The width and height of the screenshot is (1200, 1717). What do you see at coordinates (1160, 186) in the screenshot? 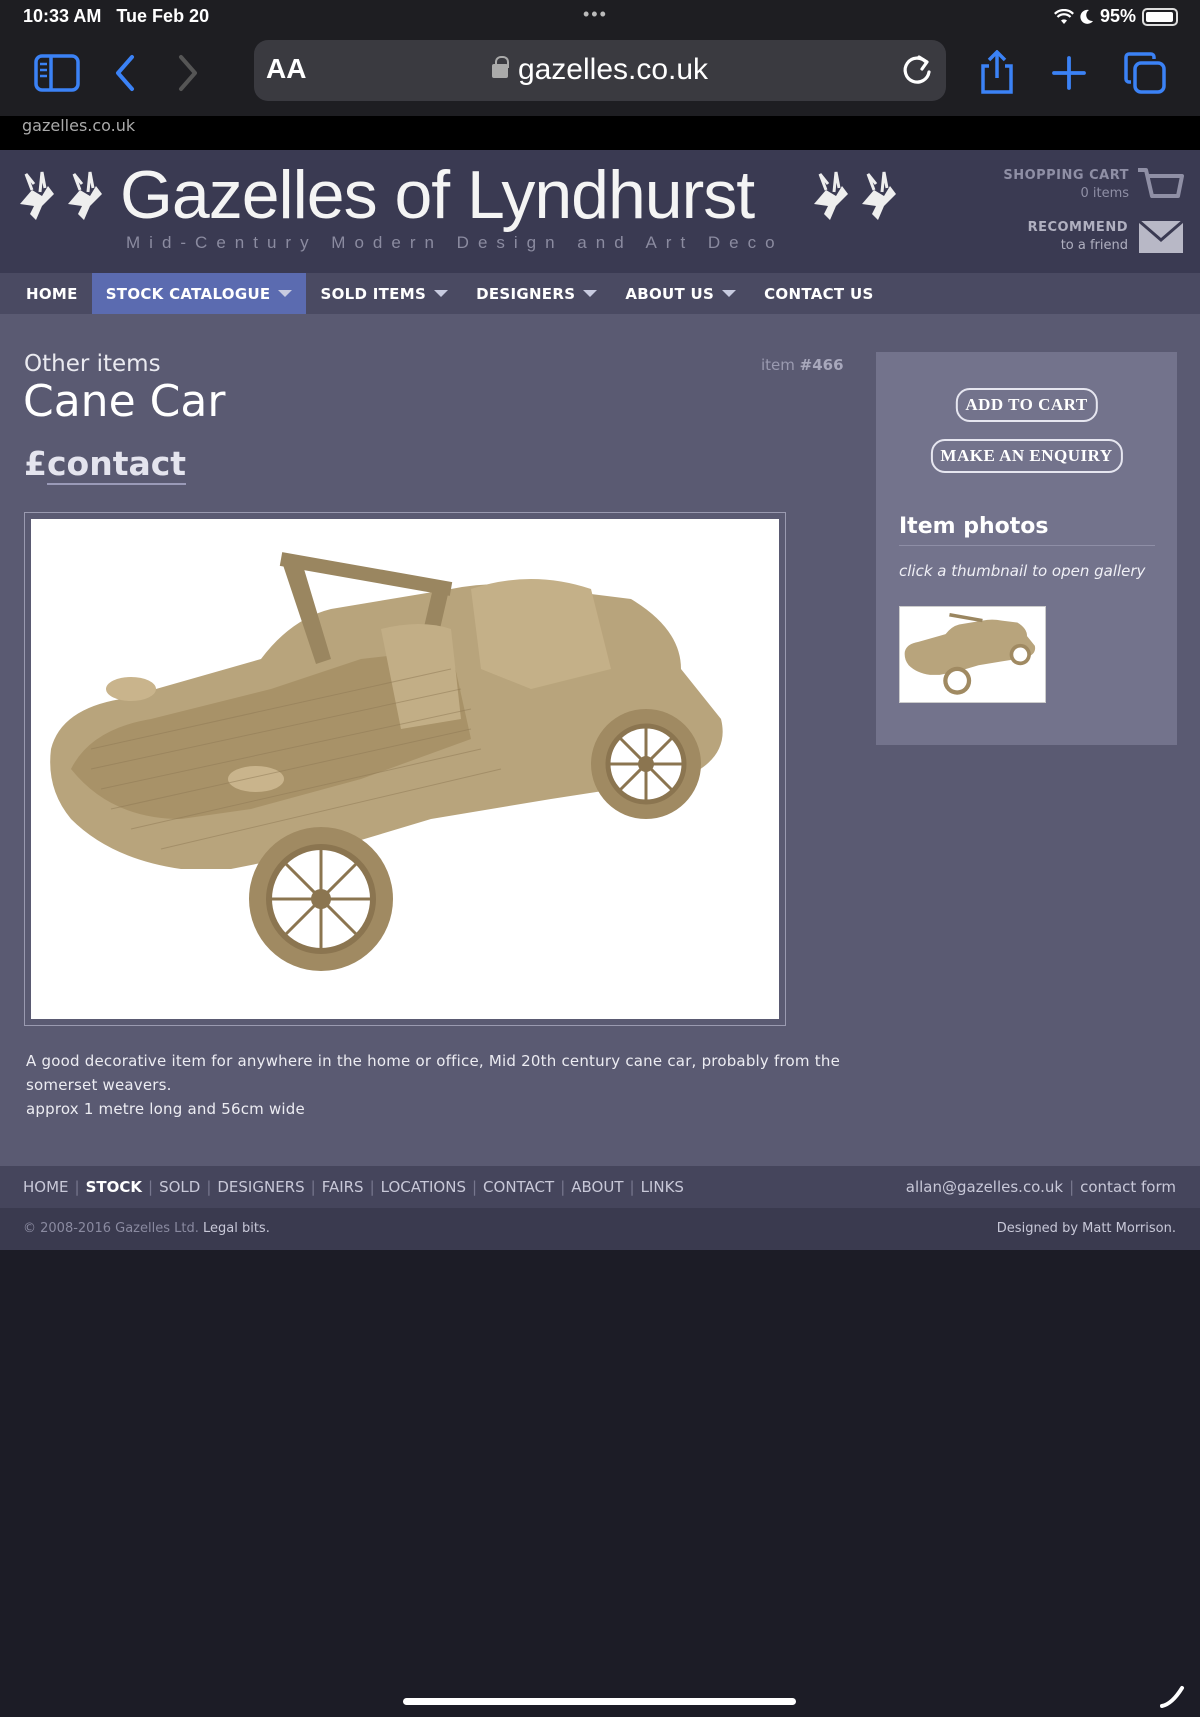
I see `cart-icon` at bounding box center [1160, 186].